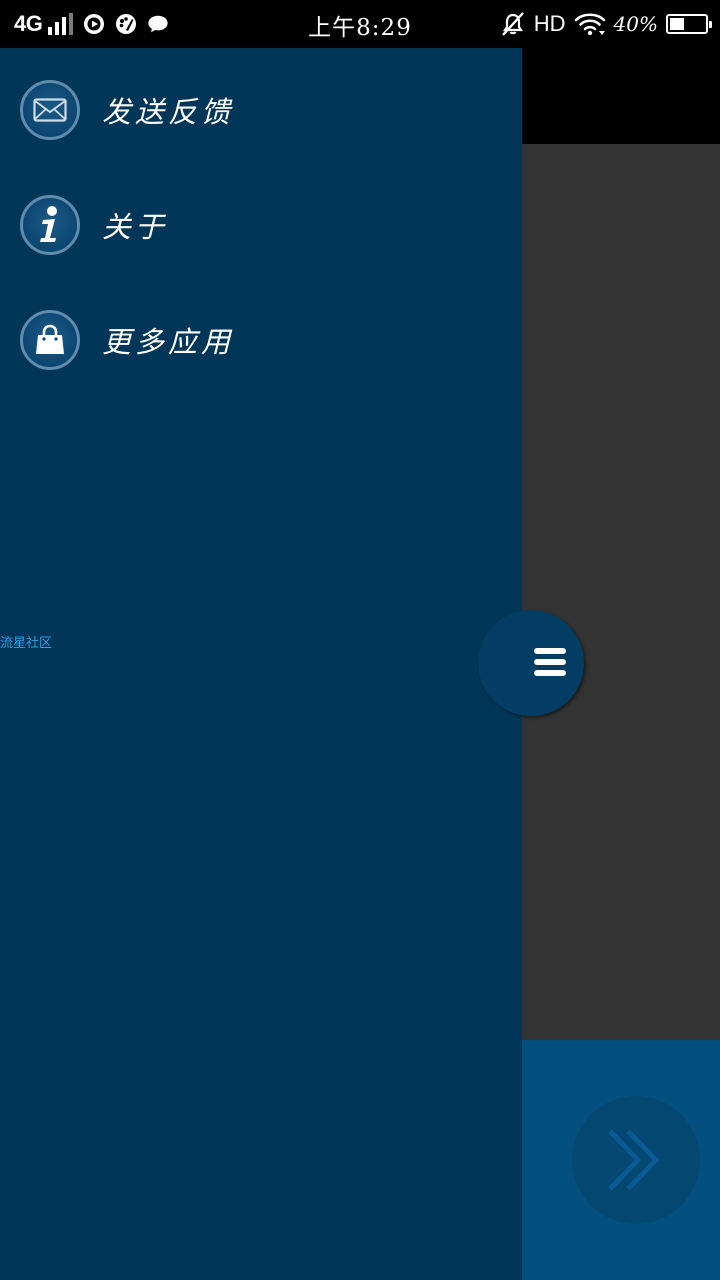 This screenshot has width=720, height=1280. Describe the element at coordinates (589, 24) in the screenshot. I see `wifi-icon` at that location.